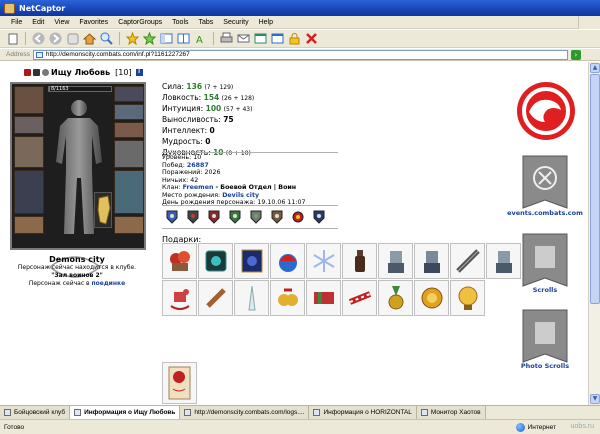 The height and width of the screenshot is (434, 600). What do you see at coordinates (139, 72) in the screenshot?
I see `info-icon: i` at bounding box center [139, 72].